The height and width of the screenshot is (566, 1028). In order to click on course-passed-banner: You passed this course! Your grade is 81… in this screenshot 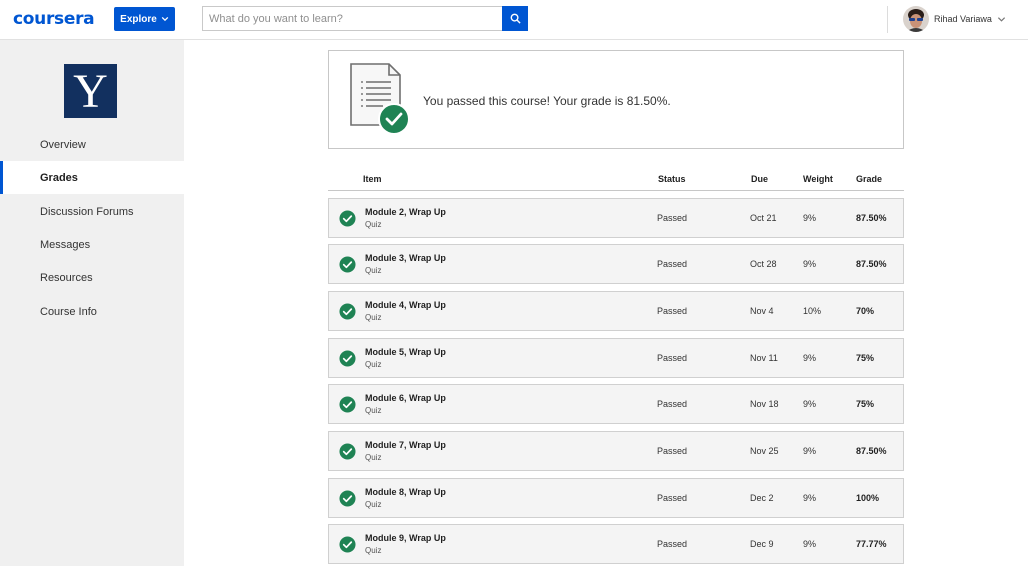, I will do `click(616, 99)`.